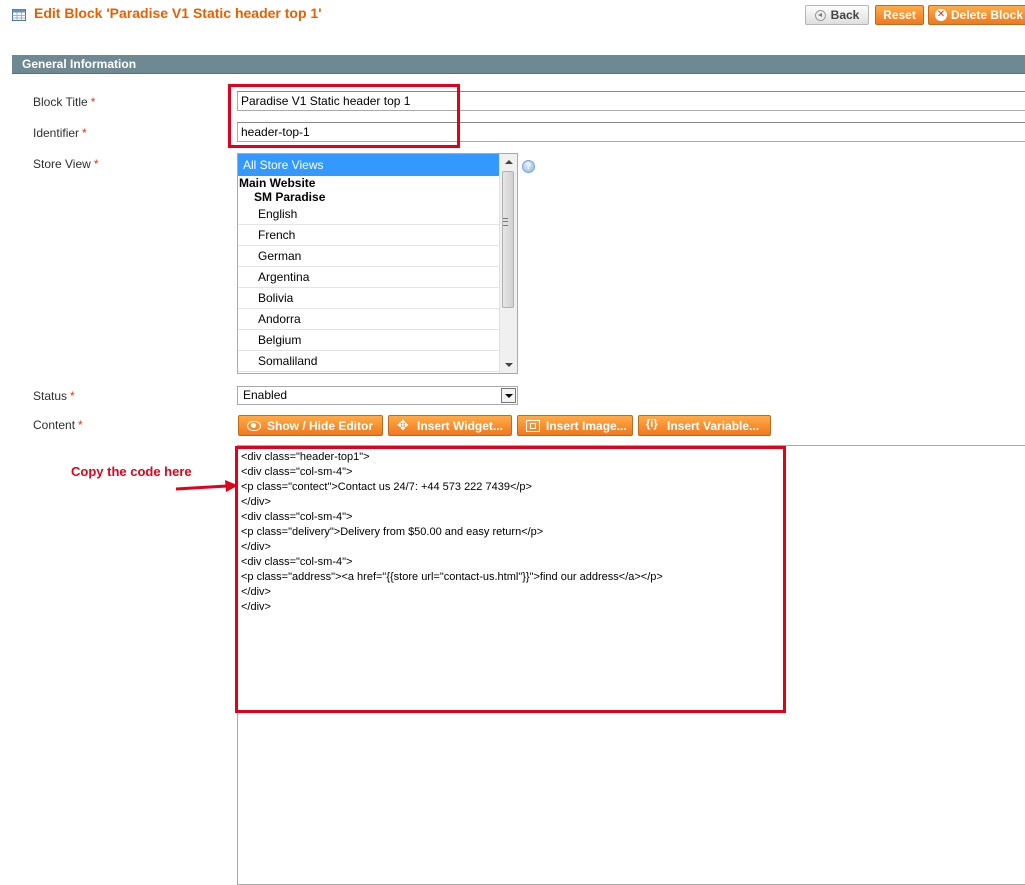 This screenshot has height=885, width=1025. I want to click on store-view-scrollbar, so click(508, 263).